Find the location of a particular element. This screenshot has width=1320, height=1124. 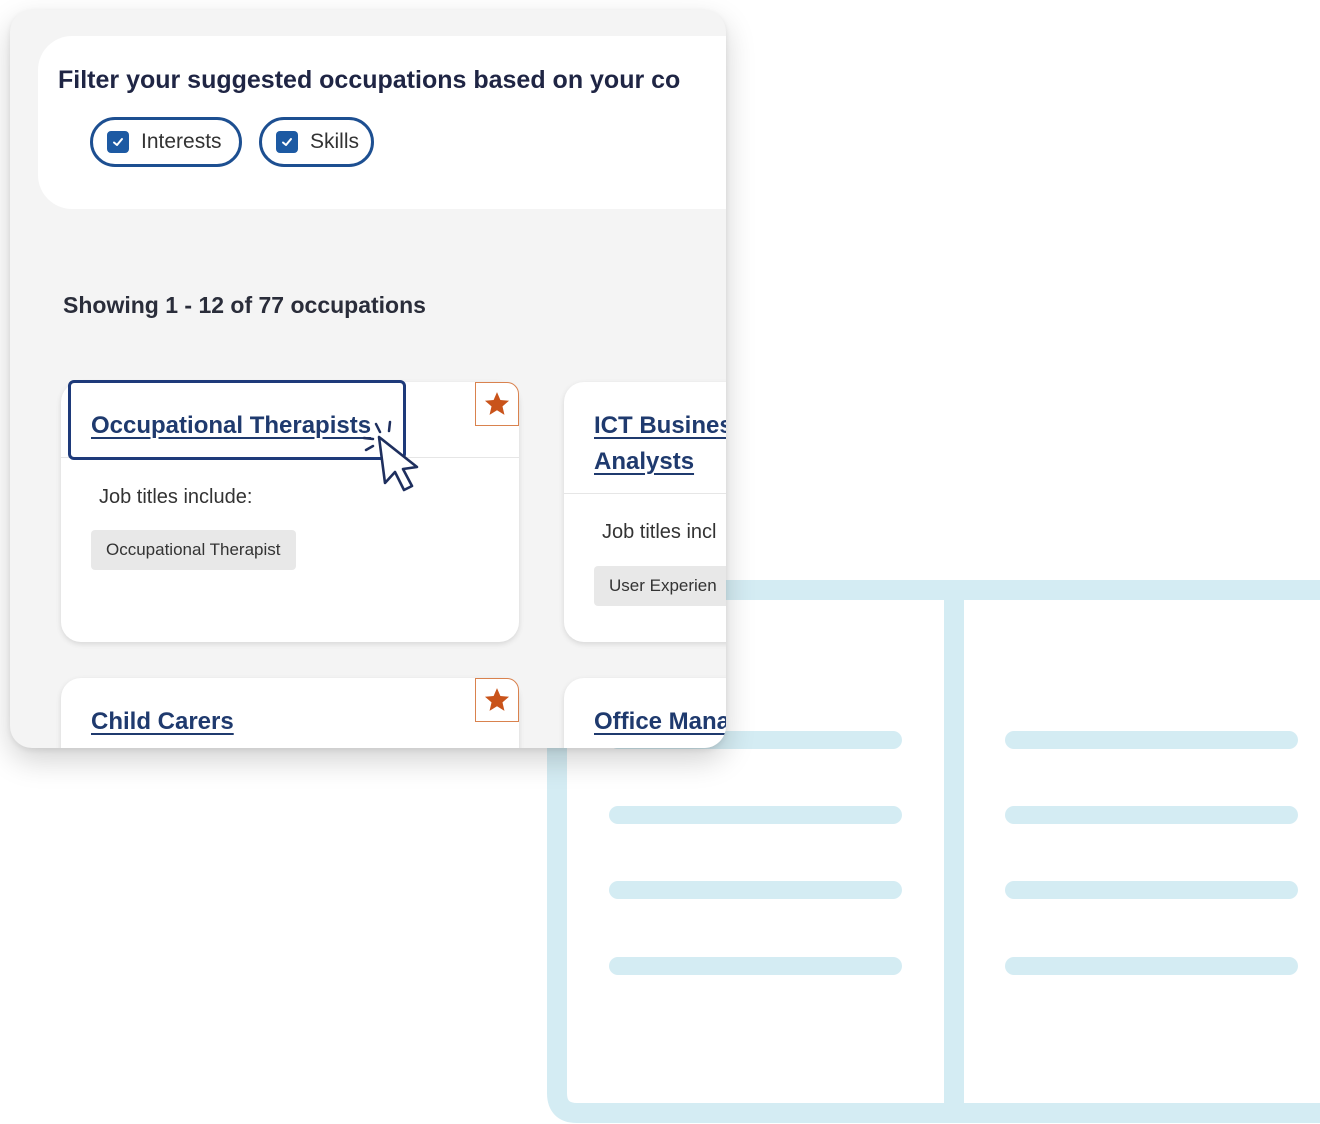

job-titles-label: Job titles incl is located at coordinates (659, 532).